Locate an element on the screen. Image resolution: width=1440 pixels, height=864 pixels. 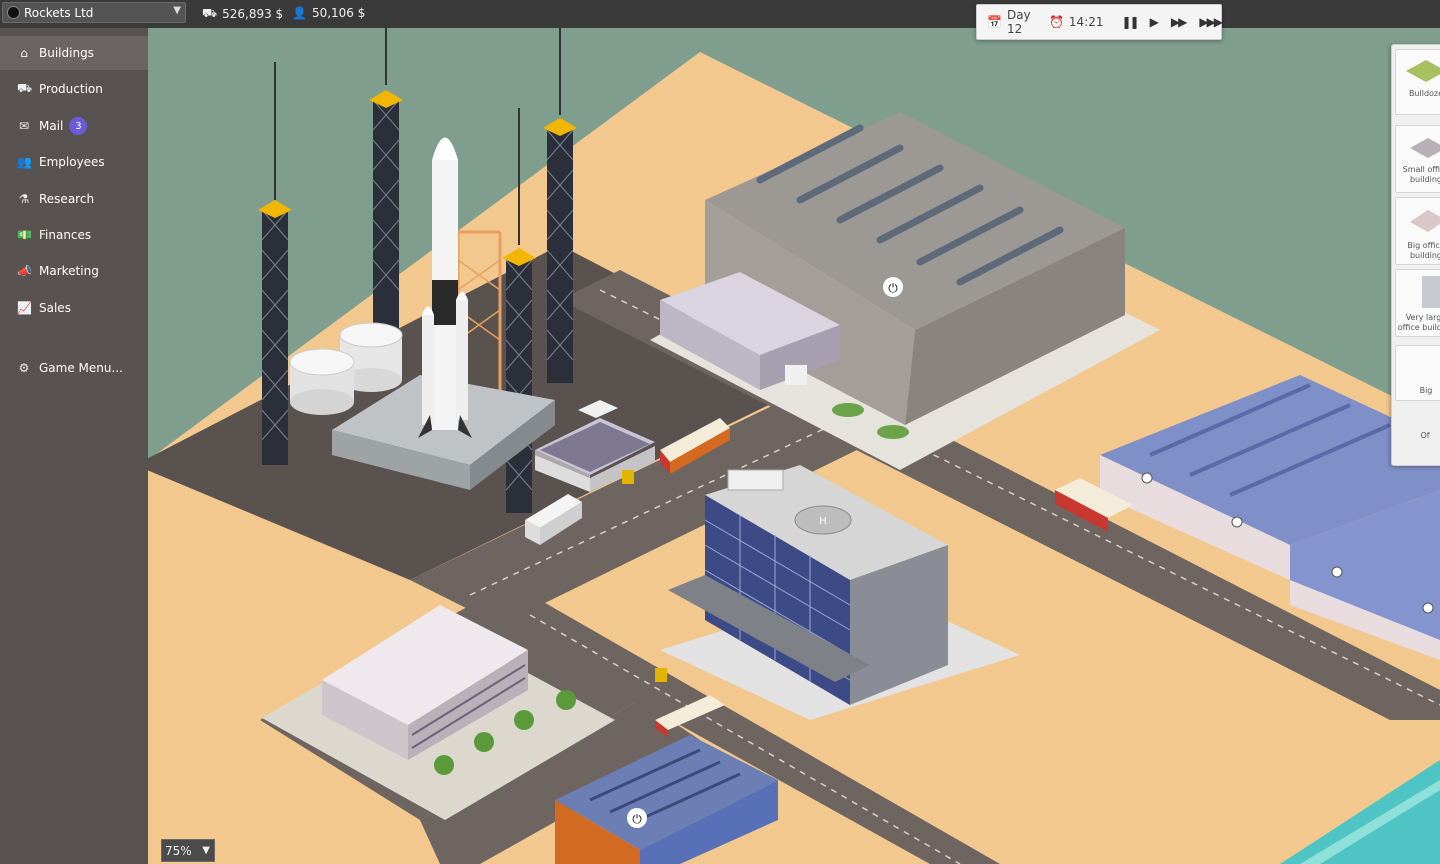
sidebar-item-label: Marketing is located at coordinates (69, 271).